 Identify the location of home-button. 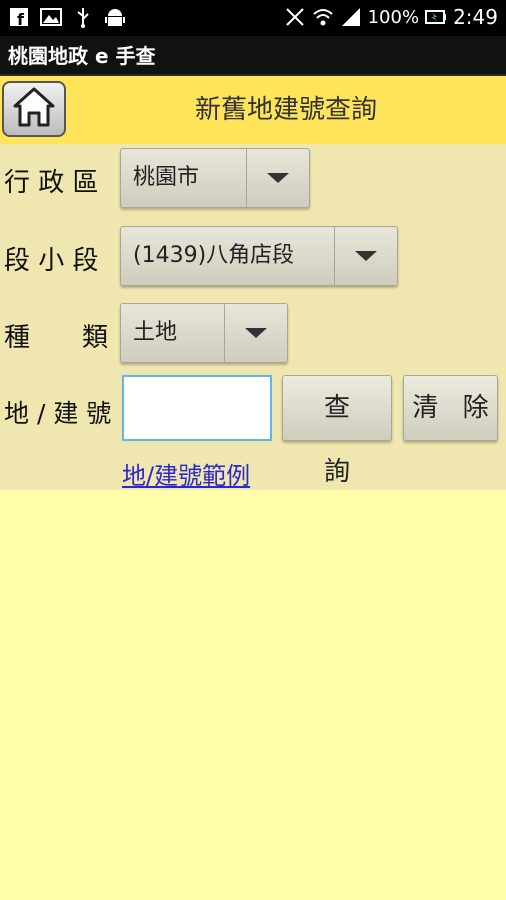
(34, 109).